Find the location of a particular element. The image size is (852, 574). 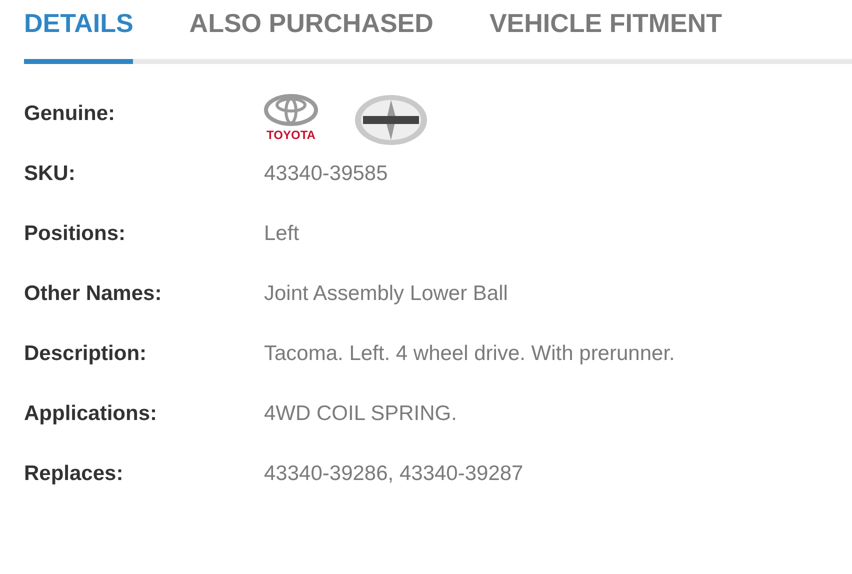

detail-value: Left is located at coordinates (282, 234).